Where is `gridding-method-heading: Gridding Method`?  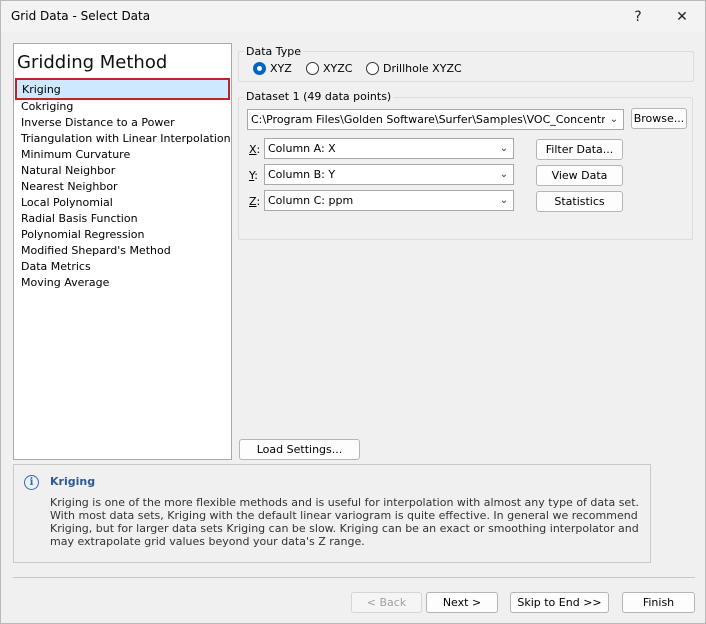
gridding-method-heading: Gridding Method is located at coordinates (92, 62).